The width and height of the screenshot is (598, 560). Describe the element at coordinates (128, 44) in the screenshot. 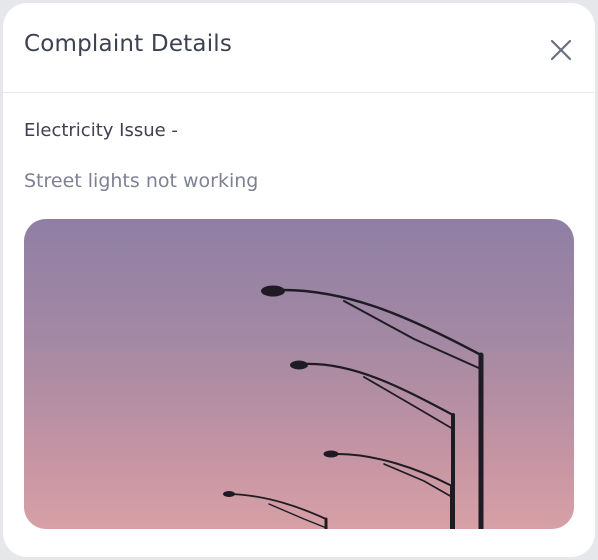

I see `modal-title: Complaint Details` at that location.